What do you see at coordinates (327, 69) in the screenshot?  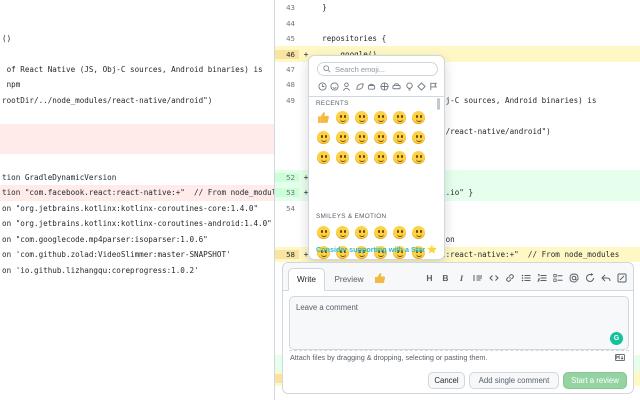 I see `search-icon` at bounding box center [327, 69].